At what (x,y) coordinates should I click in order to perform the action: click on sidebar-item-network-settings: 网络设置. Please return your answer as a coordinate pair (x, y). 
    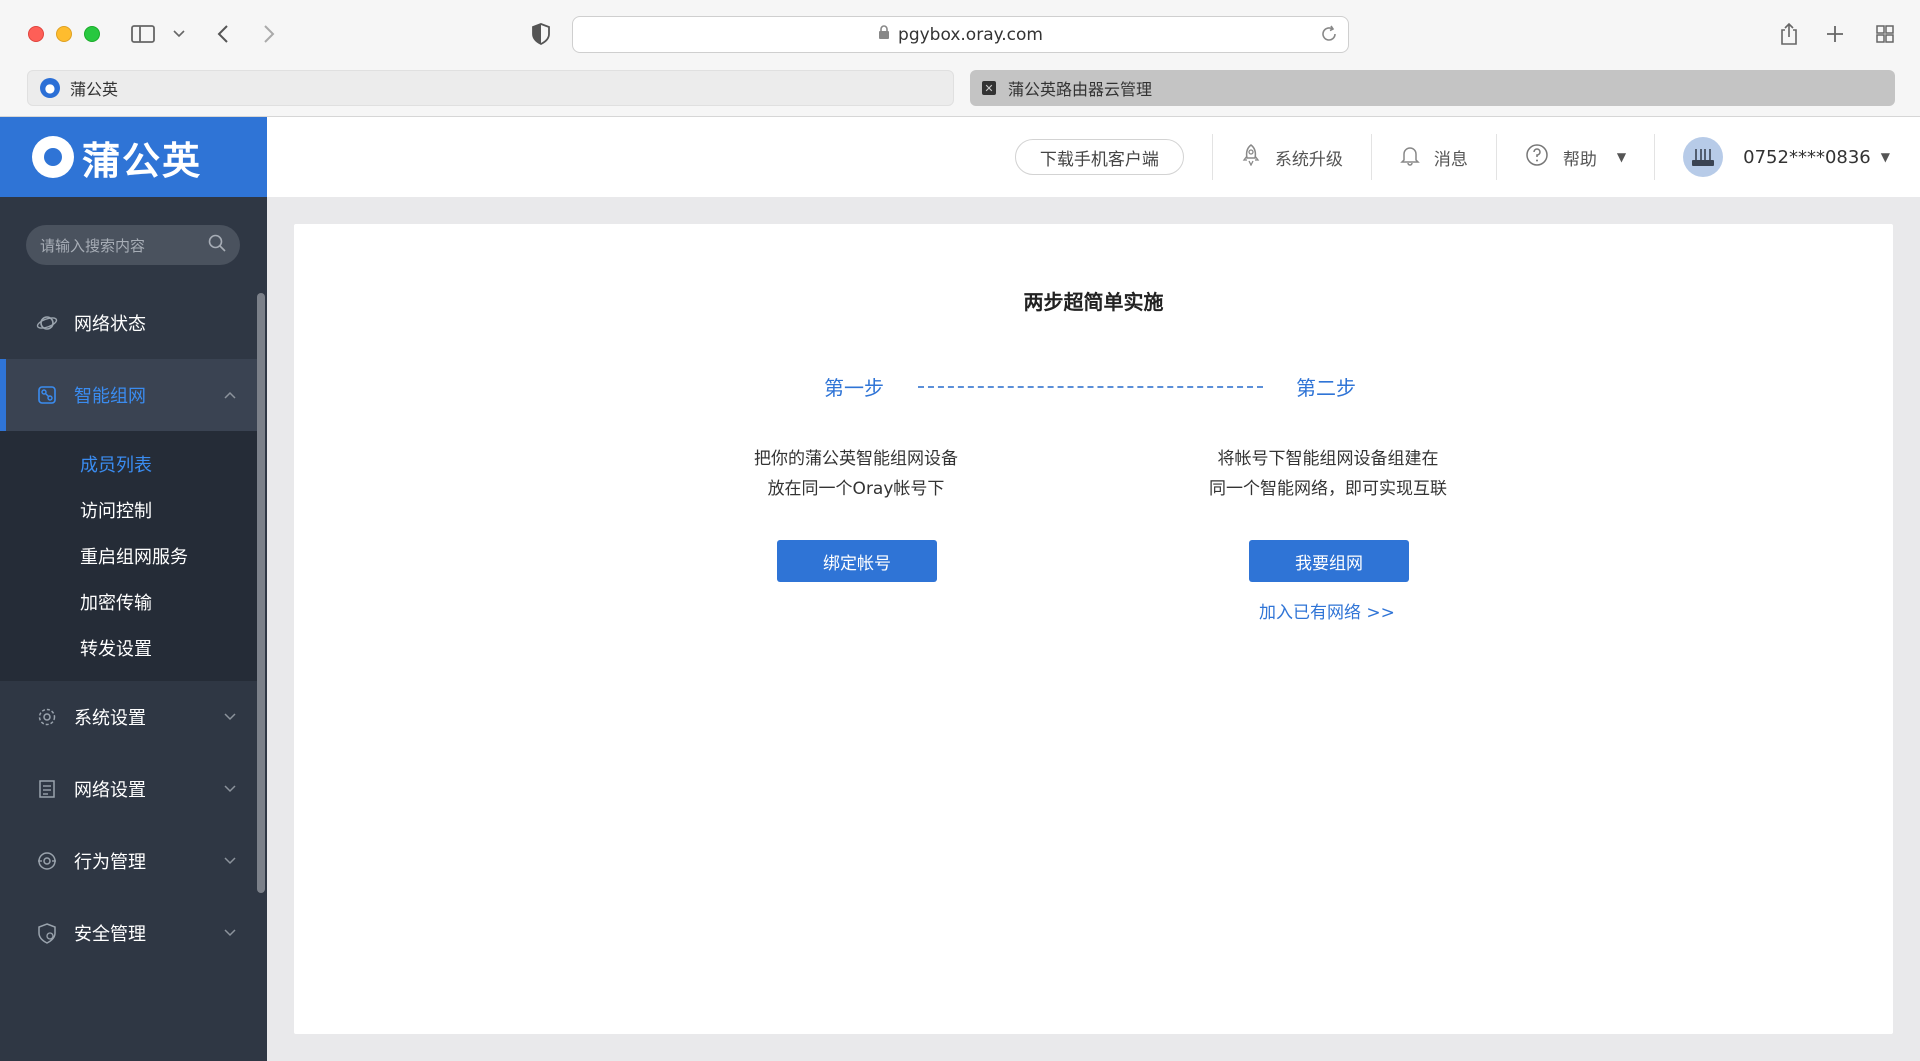
    Looking at the image, I should click on (129, 789).